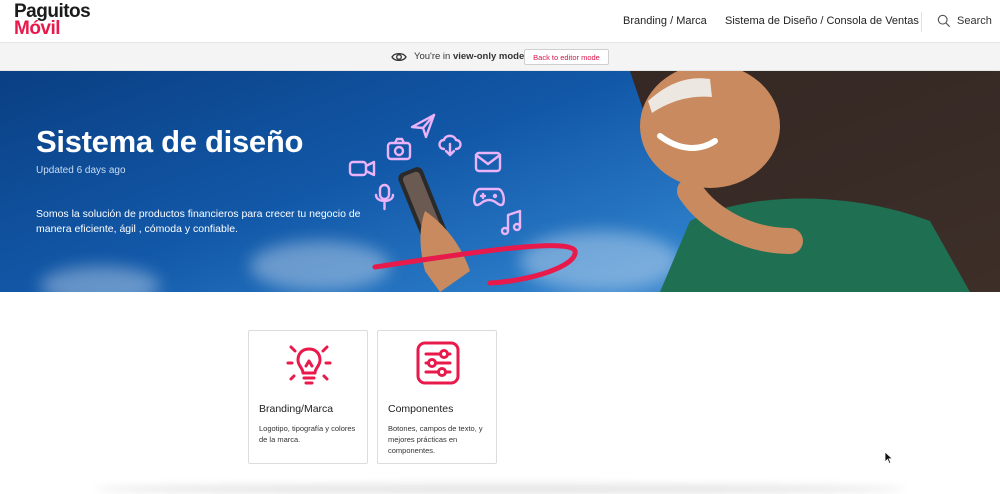  I want to click on view-only-mode-label: view-only mode, so click(488, 56).